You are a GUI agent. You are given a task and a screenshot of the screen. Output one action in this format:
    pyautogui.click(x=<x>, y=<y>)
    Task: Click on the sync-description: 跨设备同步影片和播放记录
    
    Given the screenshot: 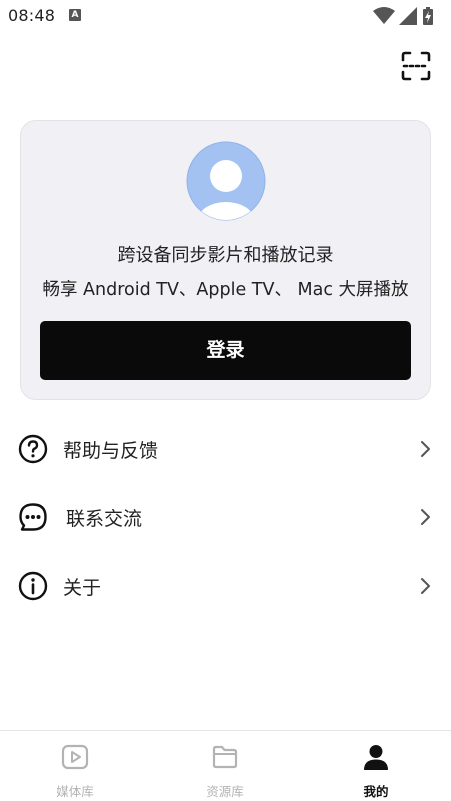 What is the action you would take?
    pyautogui.click(x=225, y=255)
    